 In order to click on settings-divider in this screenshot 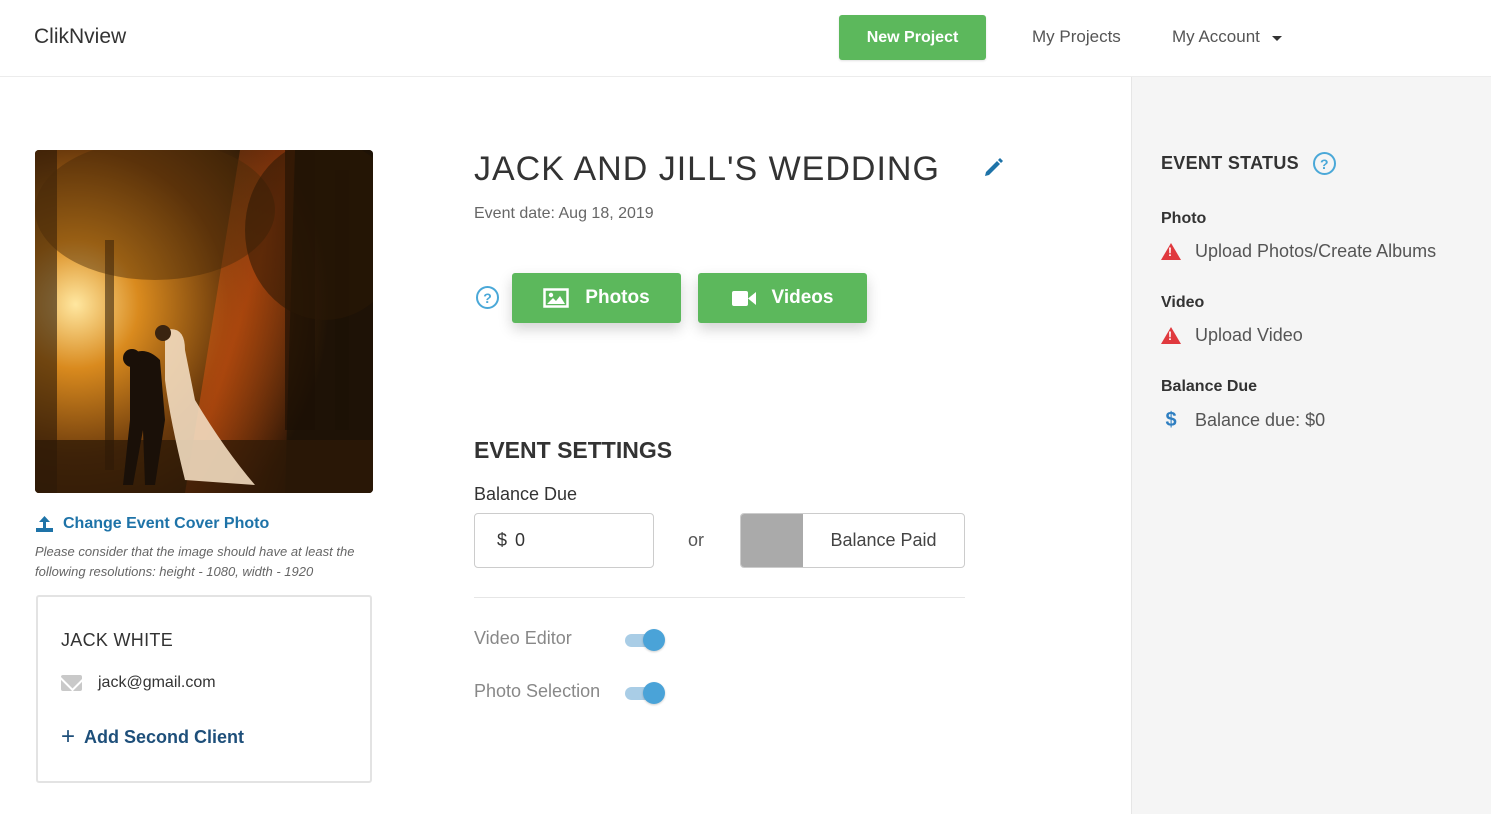, I will do `click(719, 597)`.